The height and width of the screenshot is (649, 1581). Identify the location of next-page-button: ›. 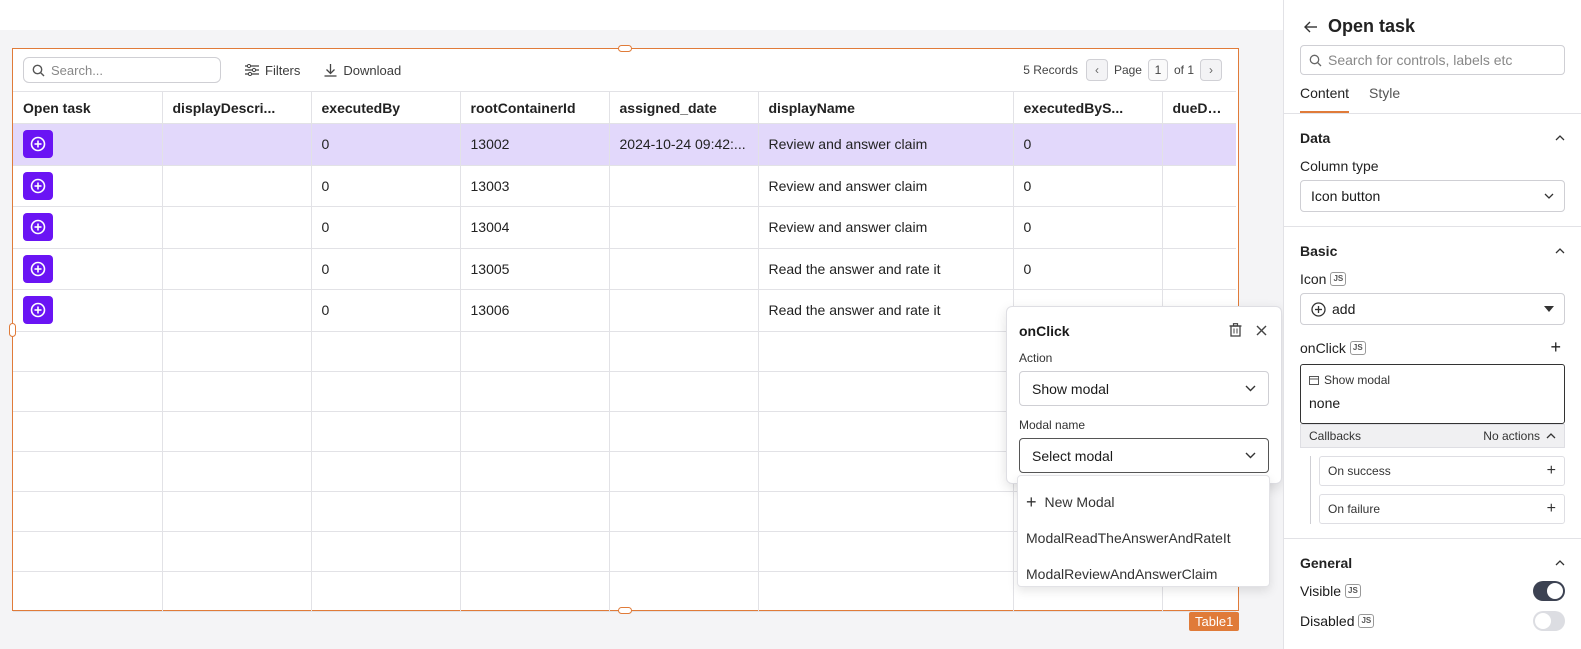
(1211, 70).